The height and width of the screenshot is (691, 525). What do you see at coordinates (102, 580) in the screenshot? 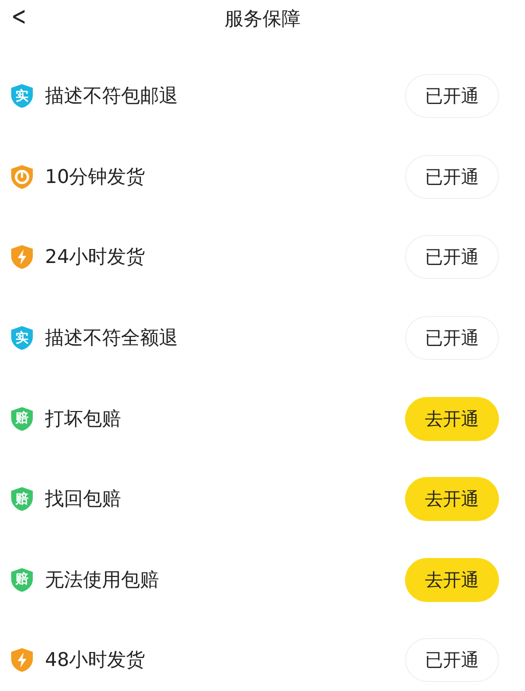
I see `service-name: 无法使用包赔` at bounding box center [102, 580].